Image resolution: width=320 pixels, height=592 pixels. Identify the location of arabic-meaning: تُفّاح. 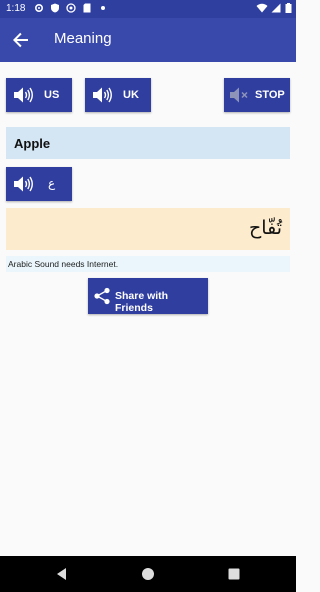
(265, 228).